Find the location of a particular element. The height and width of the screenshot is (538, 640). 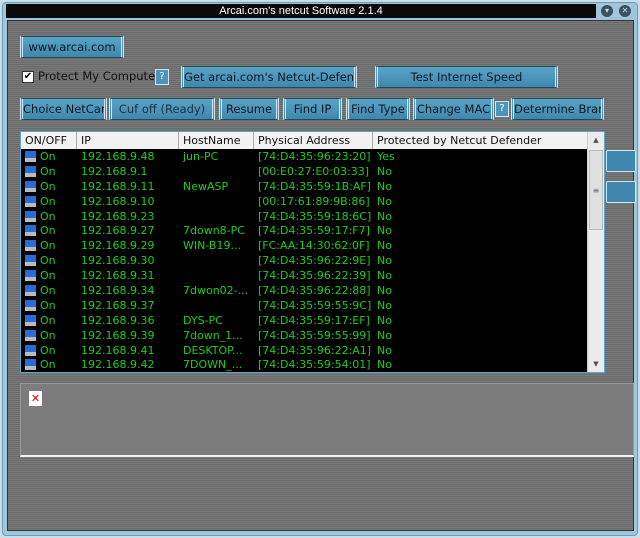

table-row: On 192.168.9.23 [74:D4:35:59:18:6C] No is located at coordinates (304, 217).